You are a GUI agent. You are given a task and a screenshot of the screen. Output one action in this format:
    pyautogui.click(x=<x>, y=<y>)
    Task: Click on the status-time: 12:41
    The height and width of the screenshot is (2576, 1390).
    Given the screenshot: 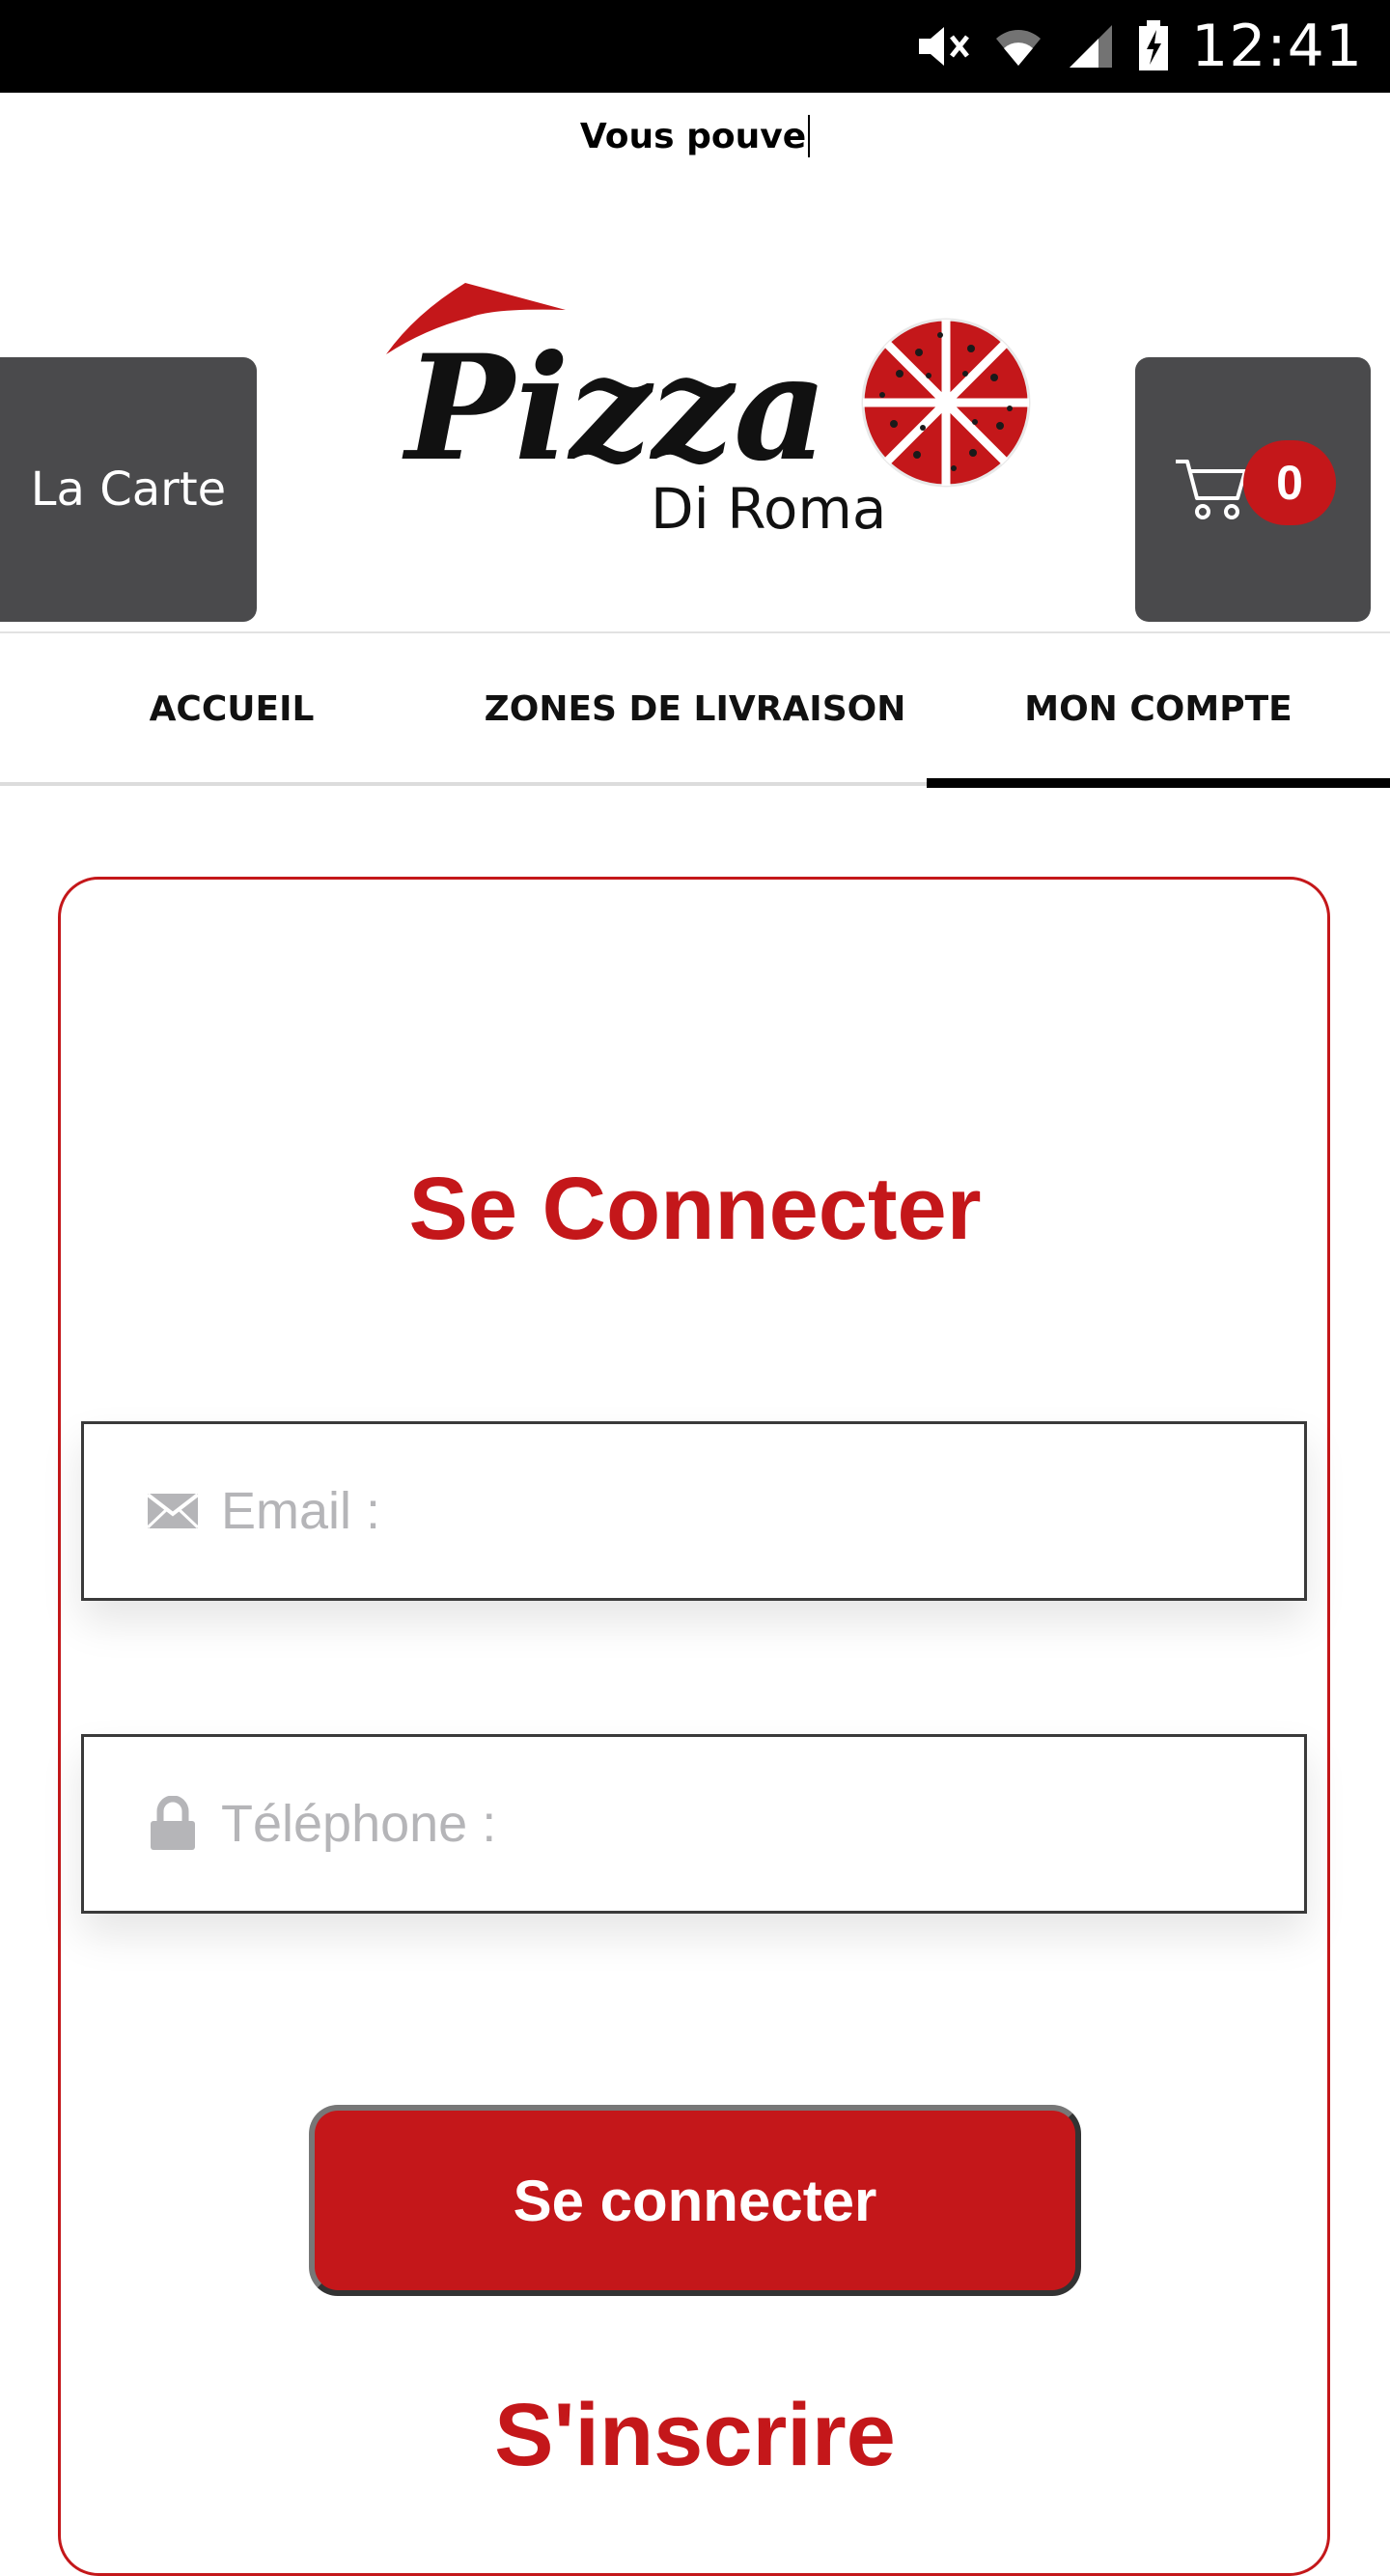 What is the action you would take?
    pyautogui.click(x=1277, y=47)
    